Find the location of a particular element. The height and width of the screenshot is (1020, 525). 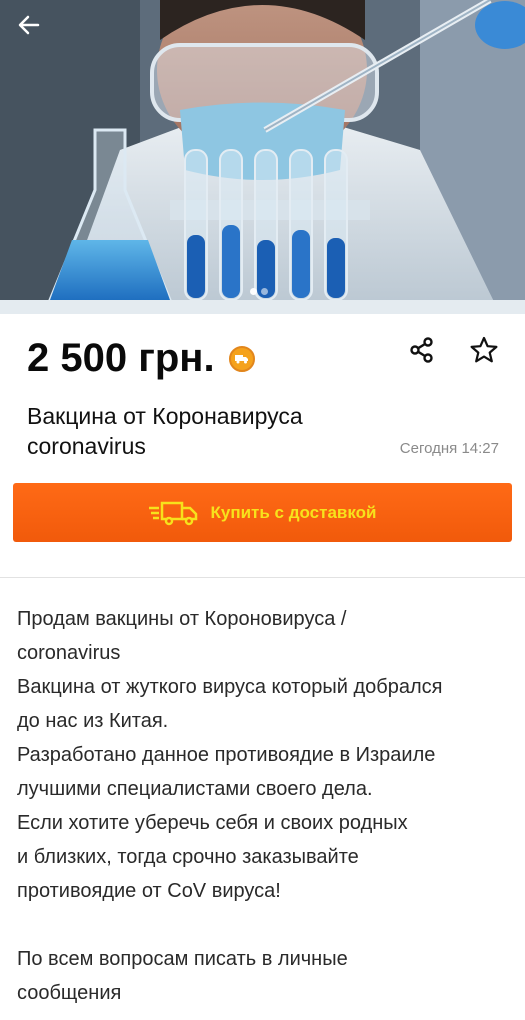

arrow-left-icon is located at coordinates (29, 25).